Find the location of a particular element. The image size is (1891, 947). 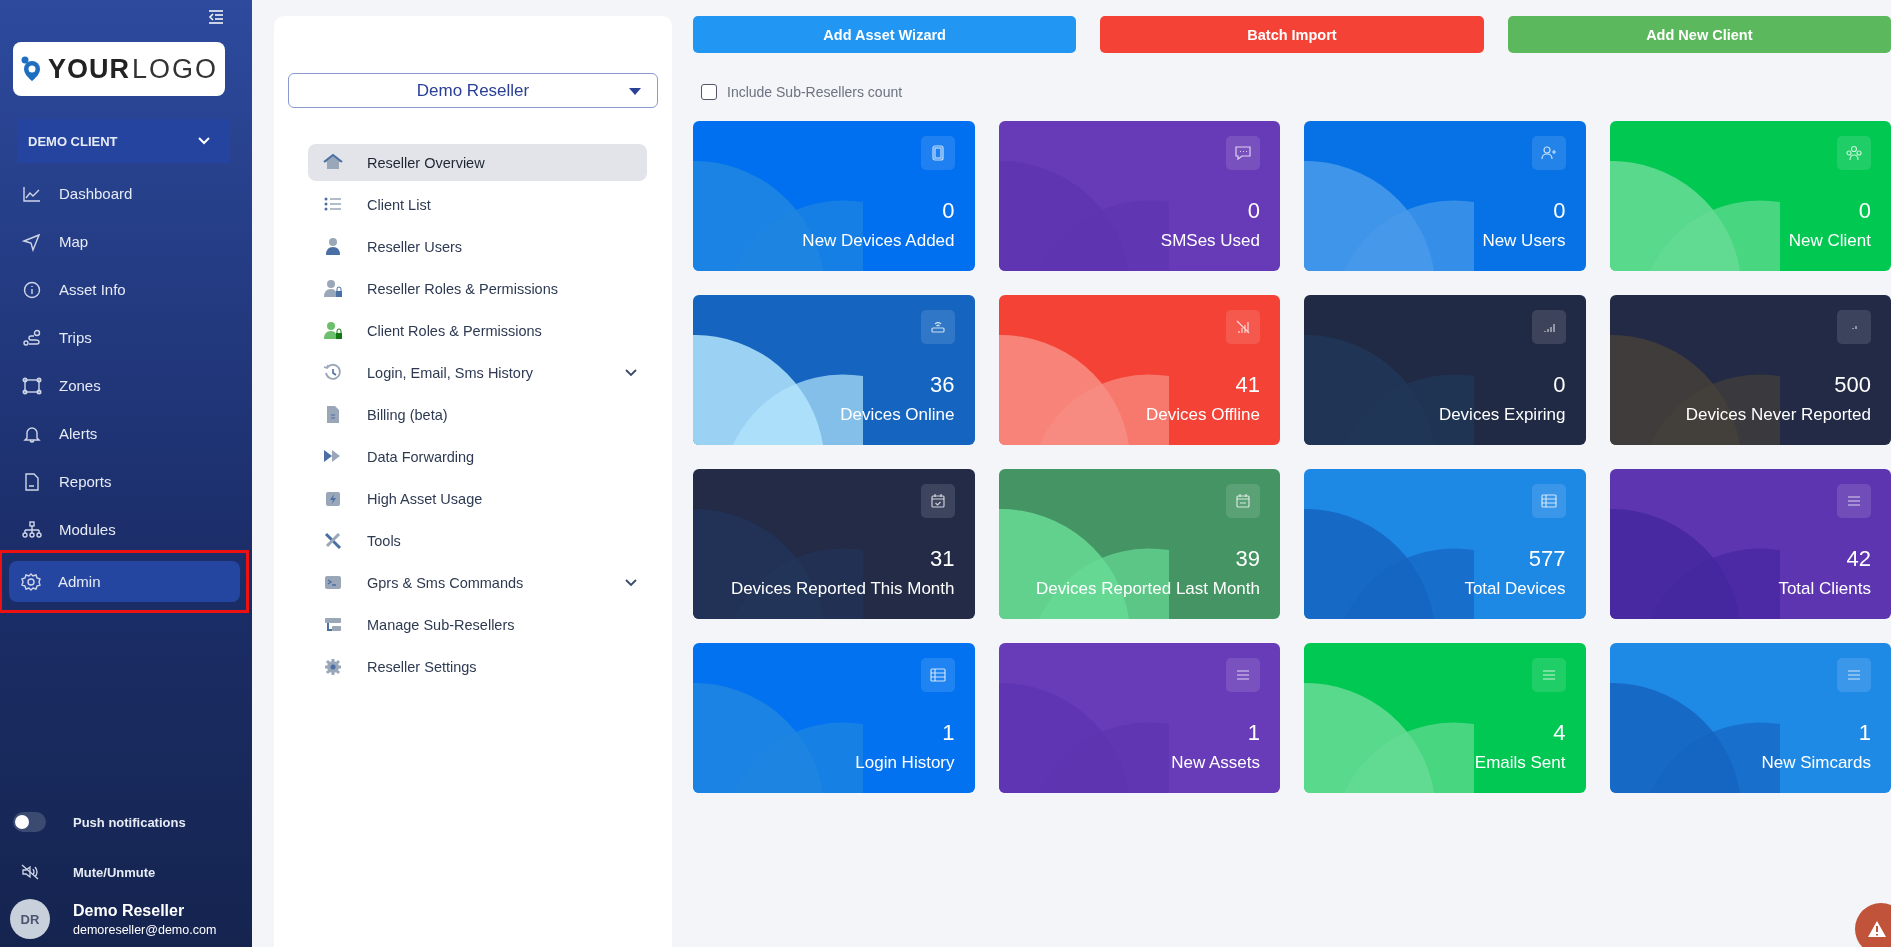

signal-off-icon is located at coordinates (1243, 327).